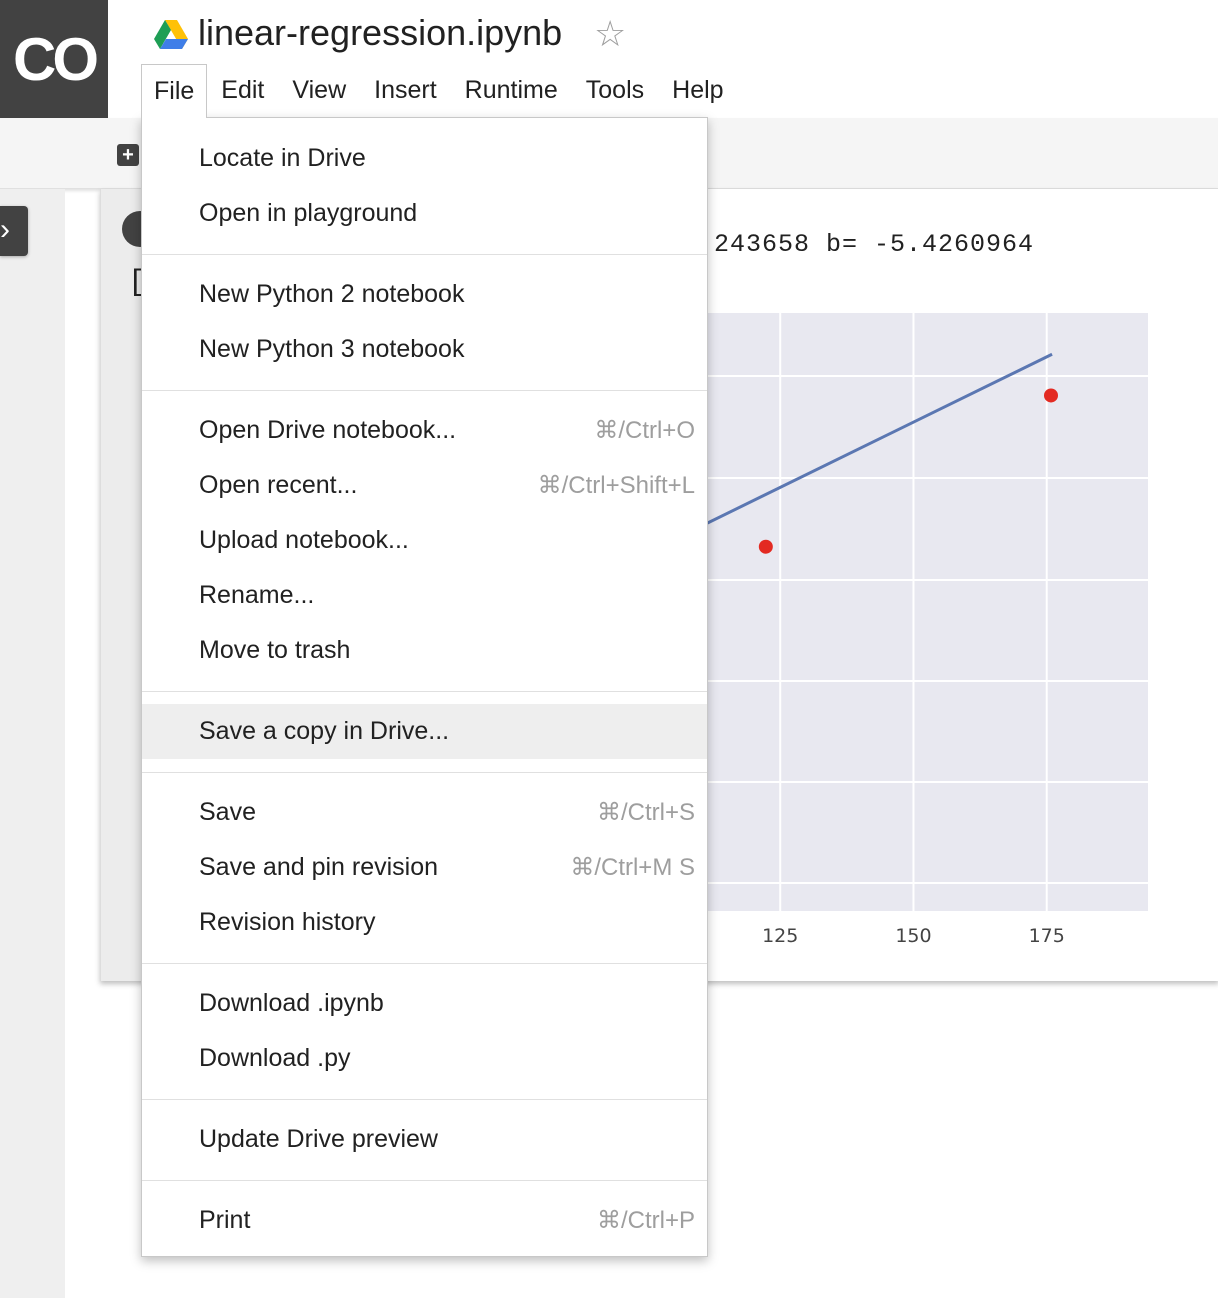 This screenshot has height=1298, width=1218. Describe the element at coordinates (424, 213) in the screenshot. I see `menu-item-open-in-playground: Open in playground` at that location.